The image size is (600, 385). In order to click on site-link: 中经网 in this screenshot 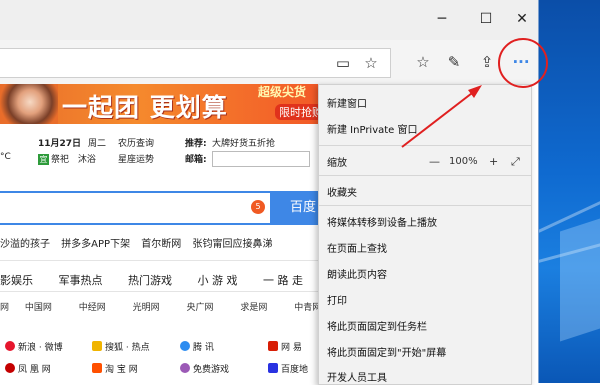, I will do `click(104, 306)`.